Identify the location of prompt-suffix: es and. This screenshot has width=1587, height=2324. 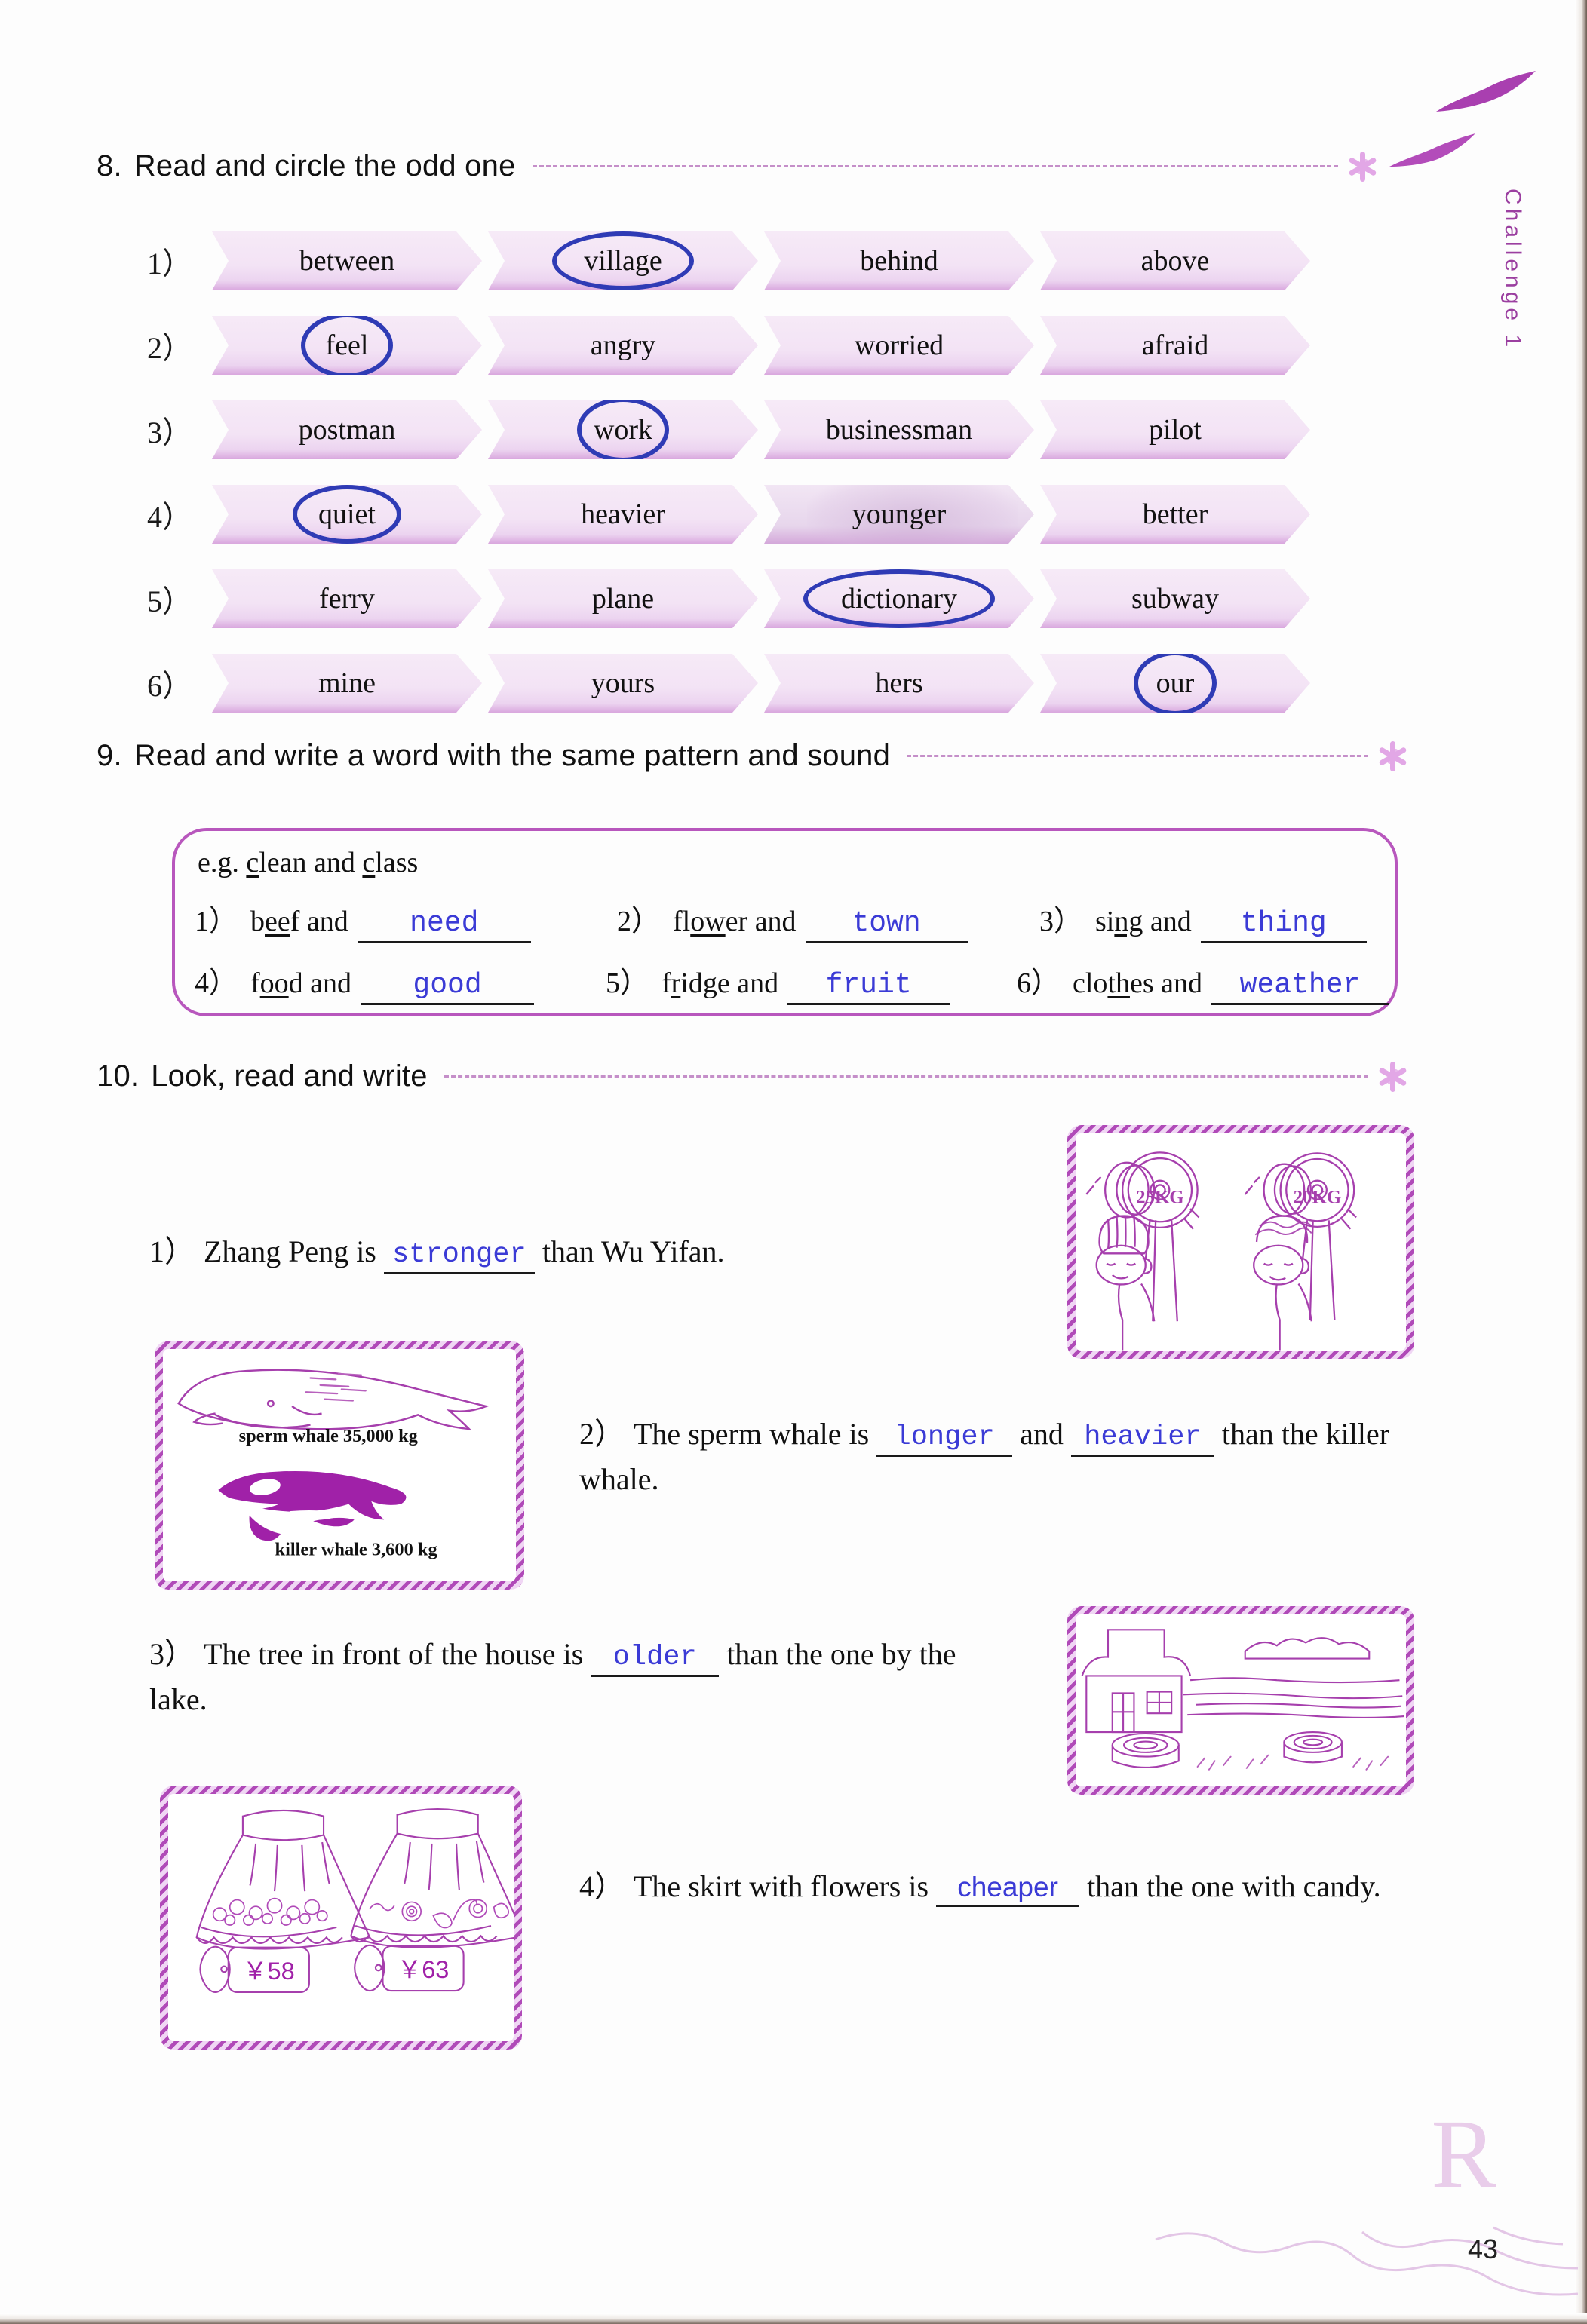
(1165, 983).